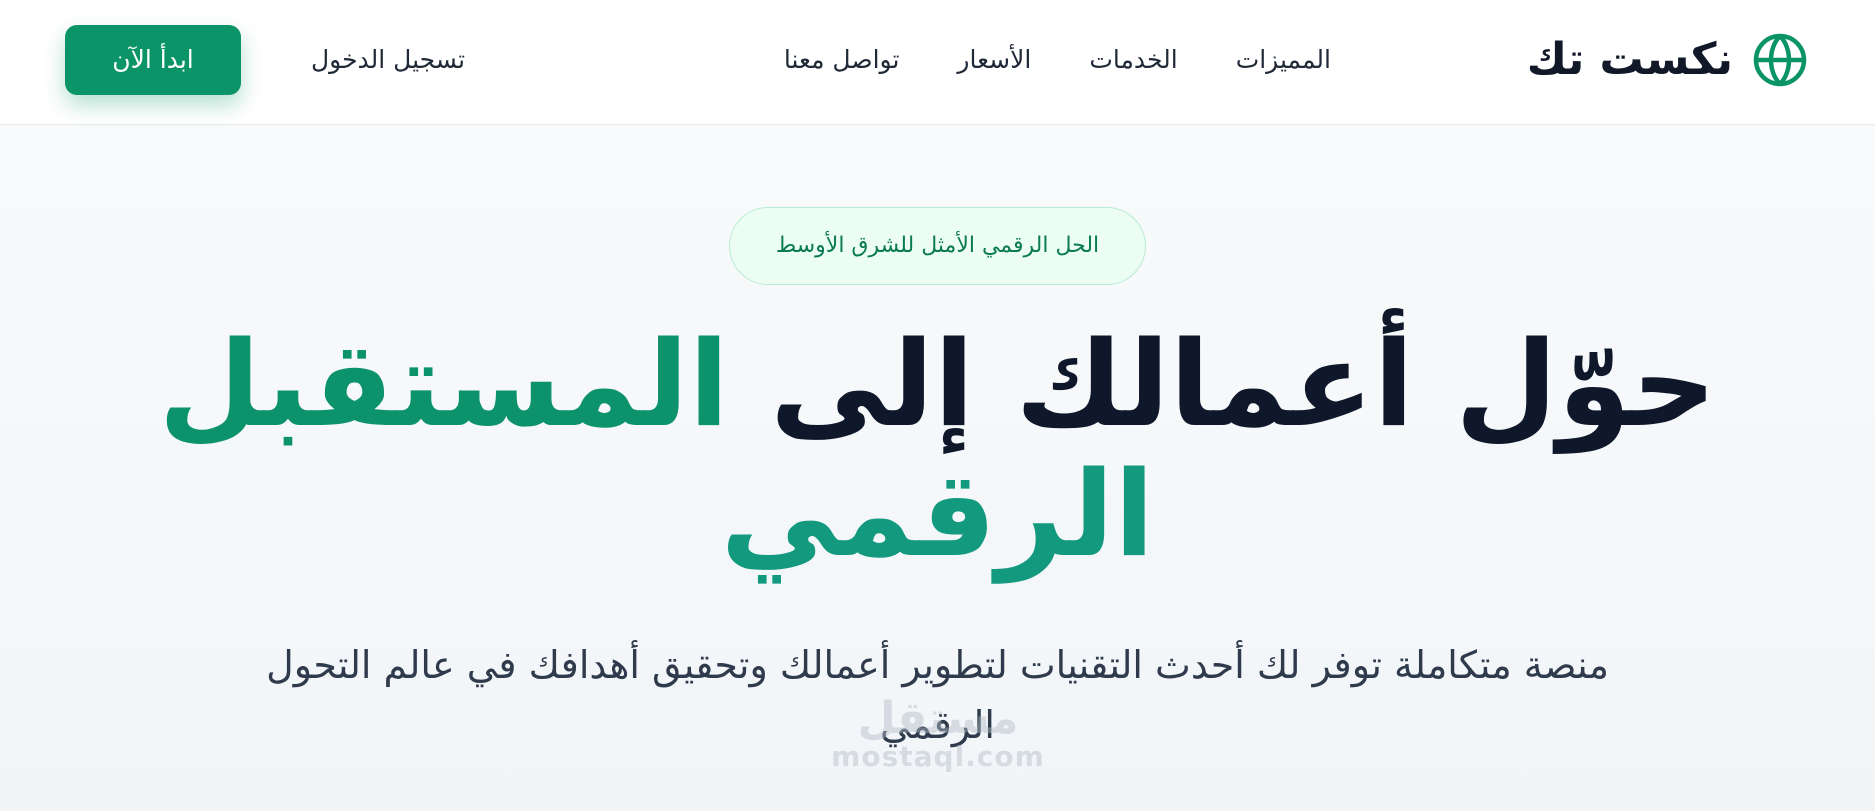 This screenshot has height=811, width=1875. Describe the element at coordinates (444, 384) in the screenshot. I see `headline-accent-text: المستقبل` at that location.